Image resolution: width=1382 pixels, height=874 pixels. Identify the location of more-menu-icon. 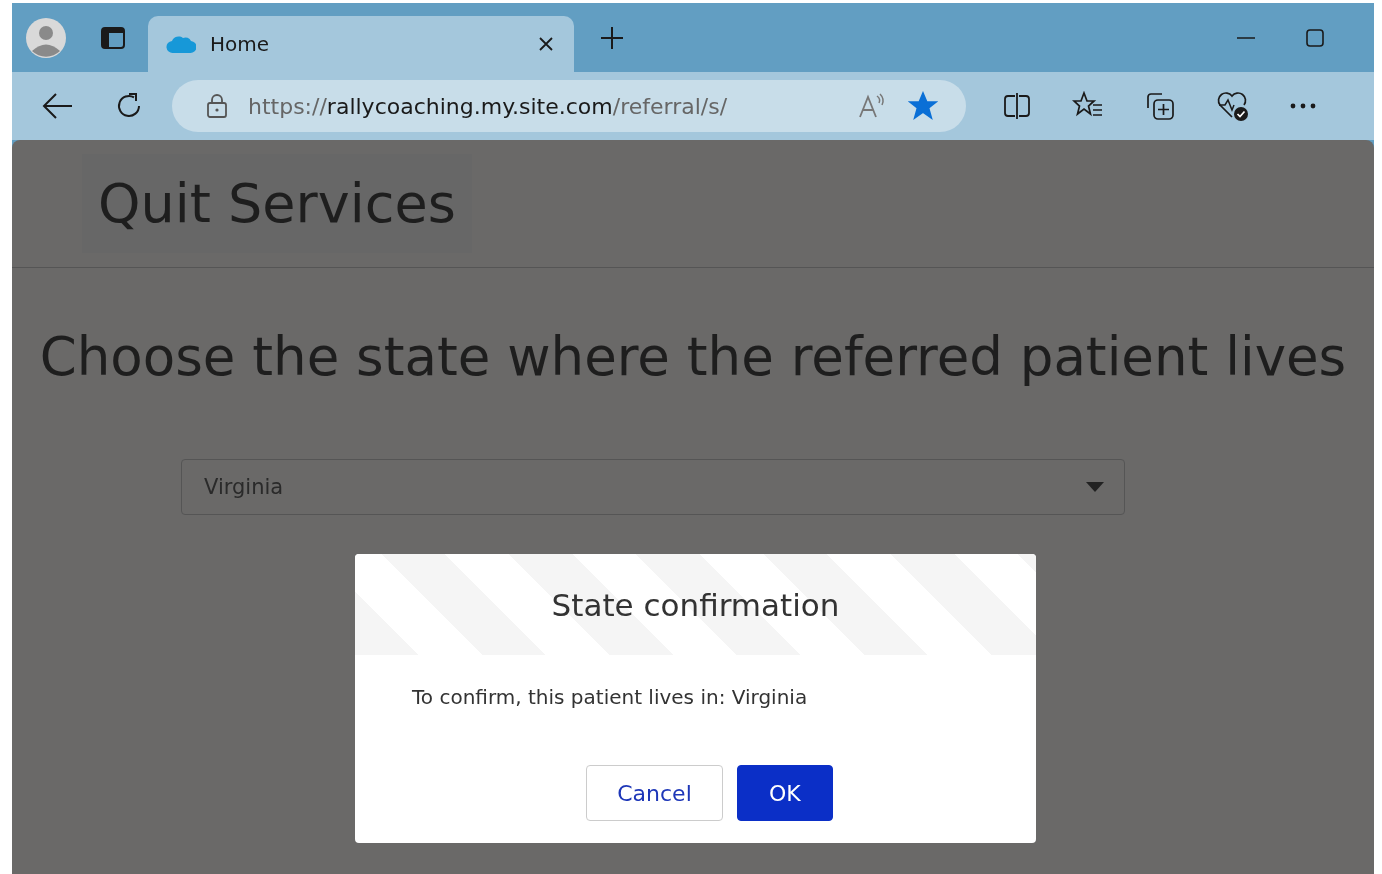
(1303, 106).